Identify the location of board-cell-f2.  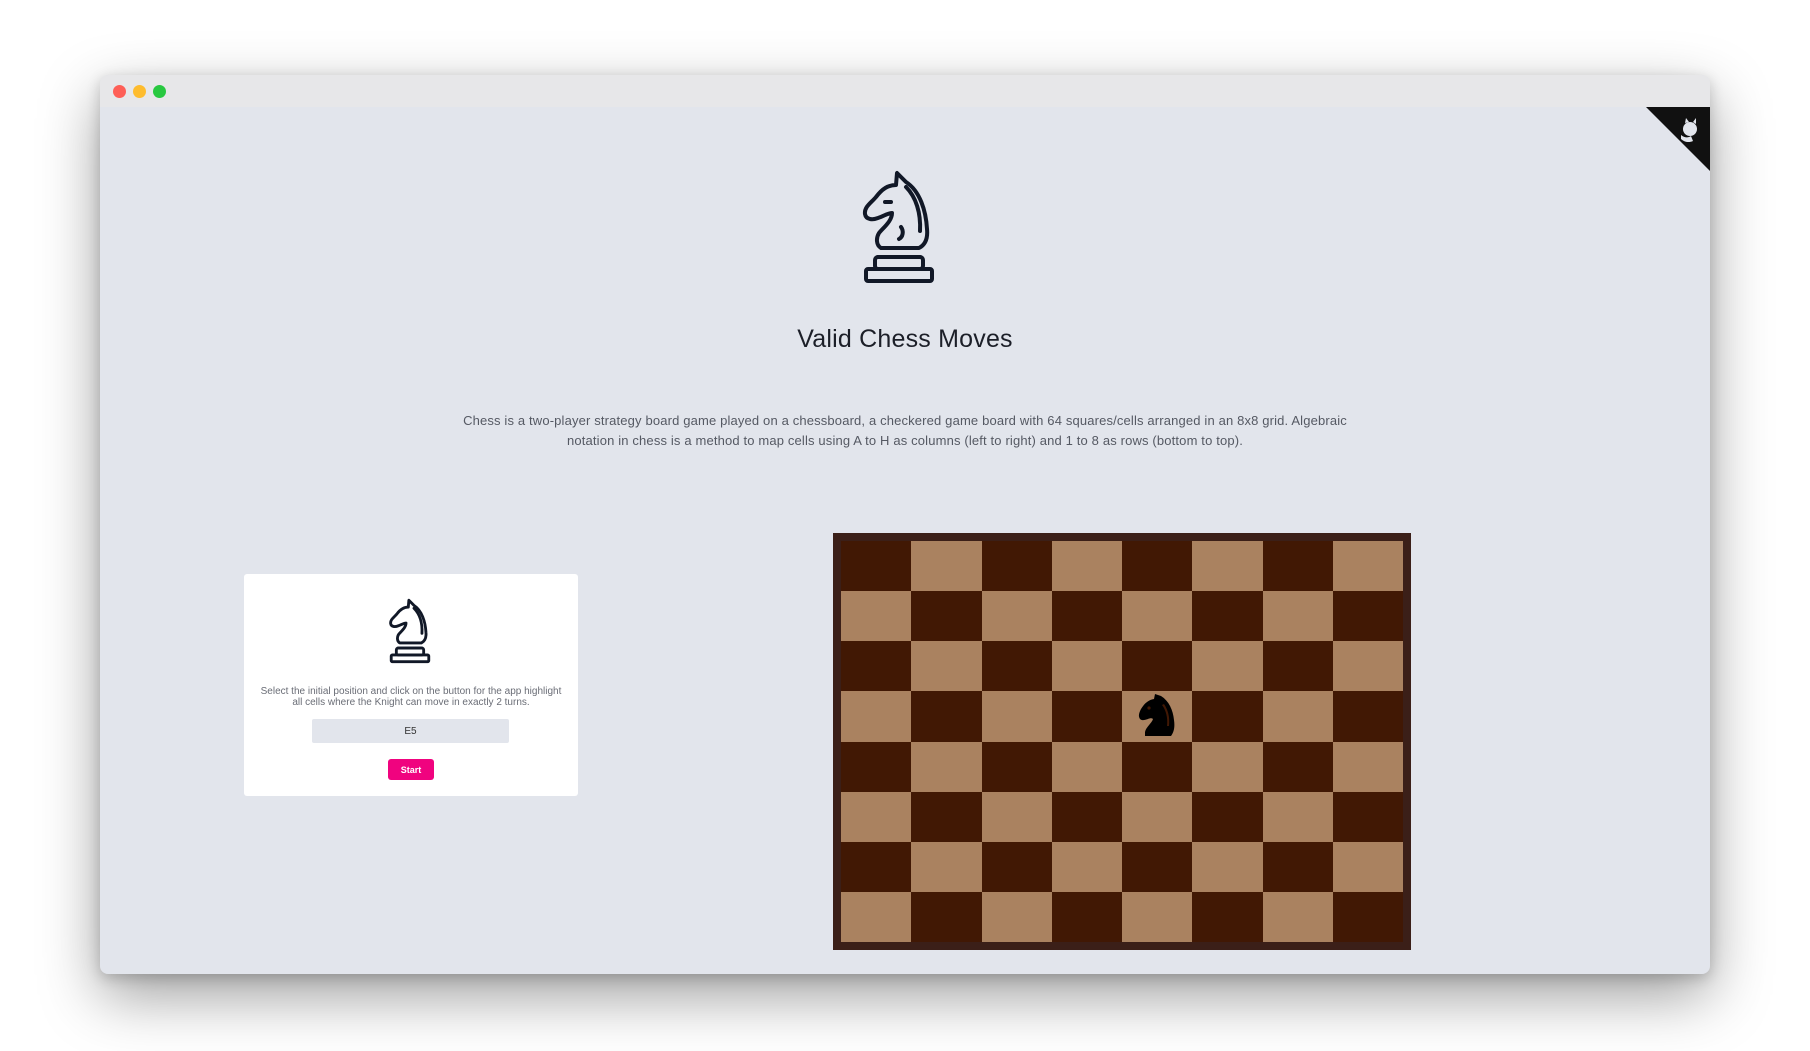
(1227, 866).